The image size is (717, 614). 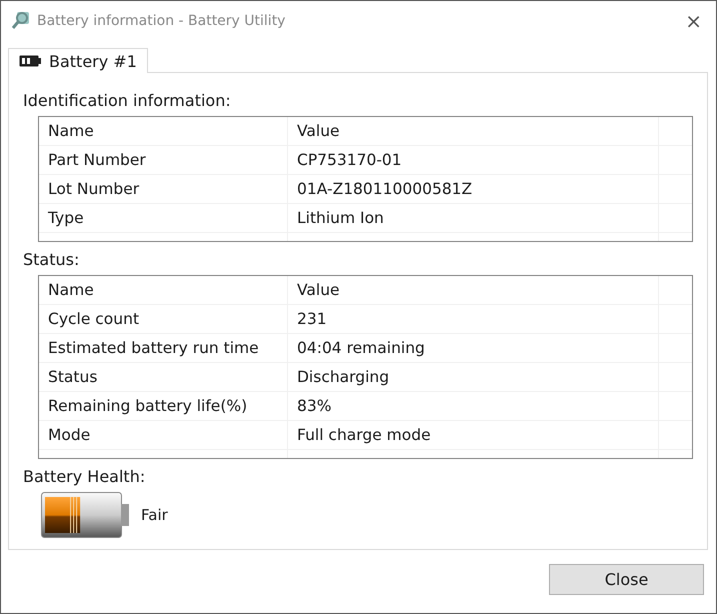 I want to click on table-cell: Type, so click(x=163, y=218).